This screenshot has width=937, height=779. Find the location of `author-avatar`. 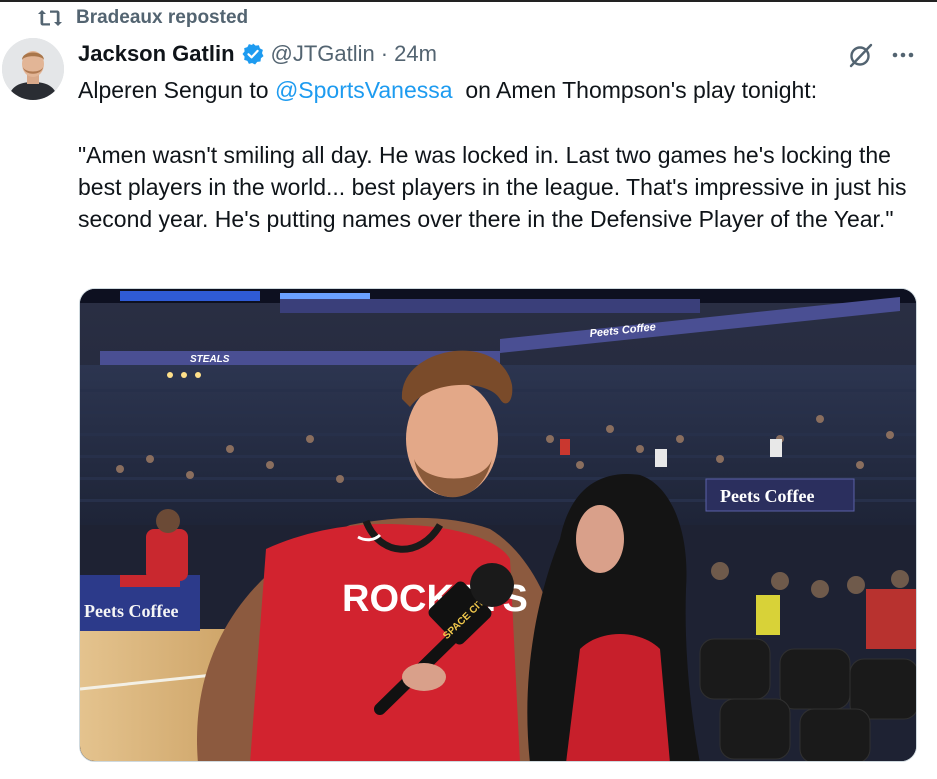

author-avatar is located at coordinates (33, 69).